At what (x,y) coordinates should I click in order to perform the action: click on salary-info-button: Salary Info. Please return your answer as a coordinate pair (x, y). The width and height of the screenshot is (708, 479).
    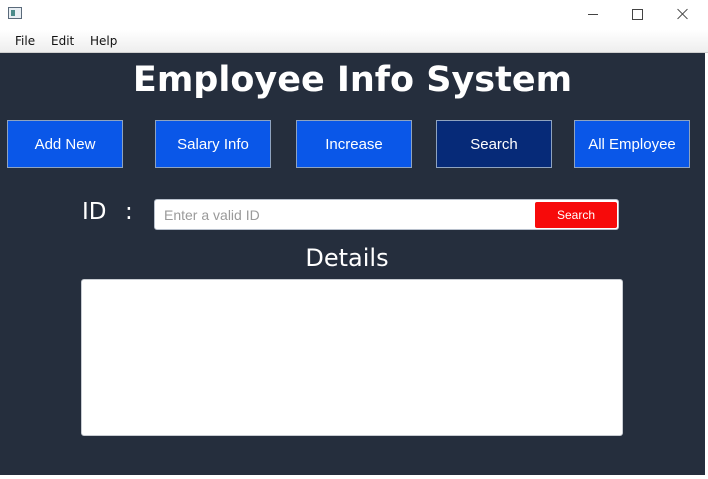
    Looking at the image, I should click on (213, 144).